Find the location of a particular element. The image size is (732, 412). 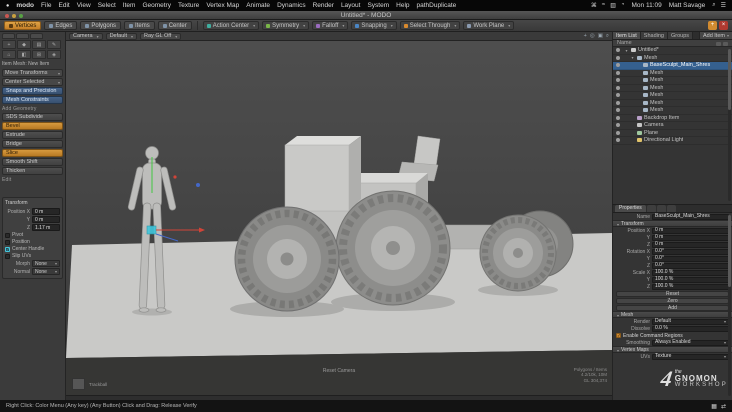

menu-edit: Edit is located at coordinates (64, 5).